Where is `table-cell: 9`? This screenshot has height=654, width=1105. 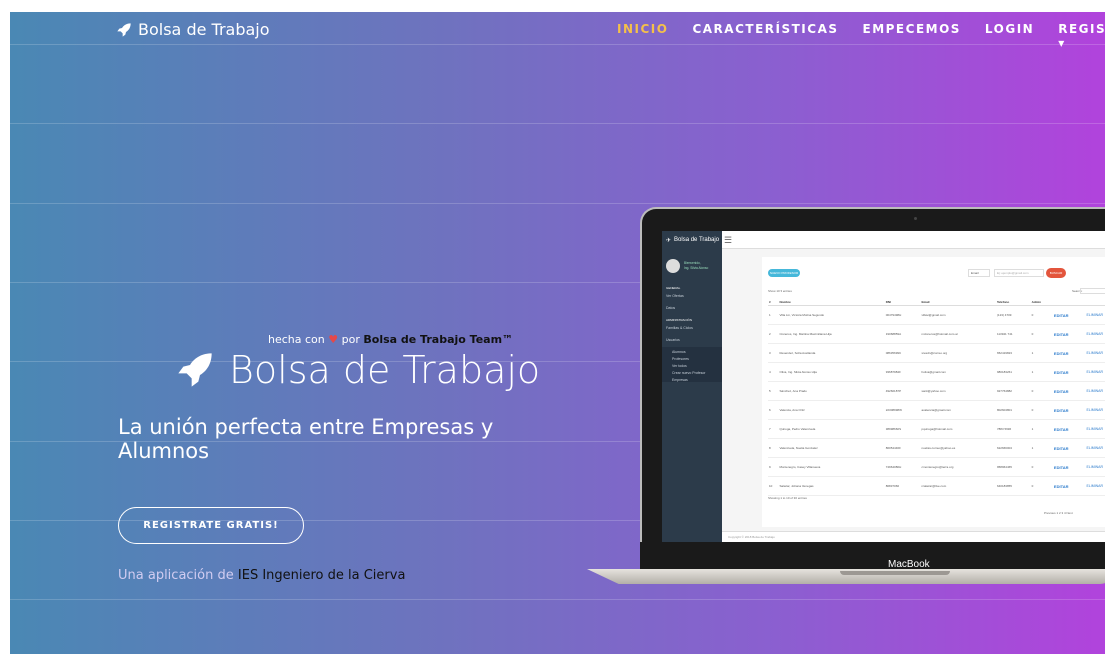 table-cell: 9 is located at coordinates (773, 467).